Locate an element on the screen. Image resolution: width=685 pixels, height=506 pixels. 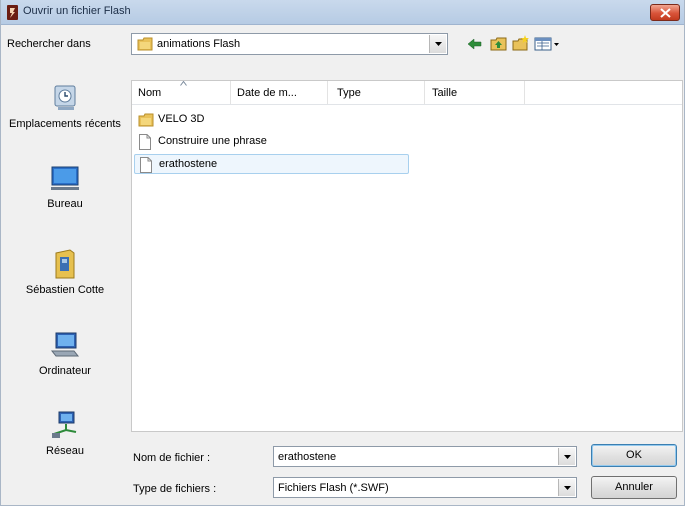
recent-places-icon is located at coordinates (65, 97).